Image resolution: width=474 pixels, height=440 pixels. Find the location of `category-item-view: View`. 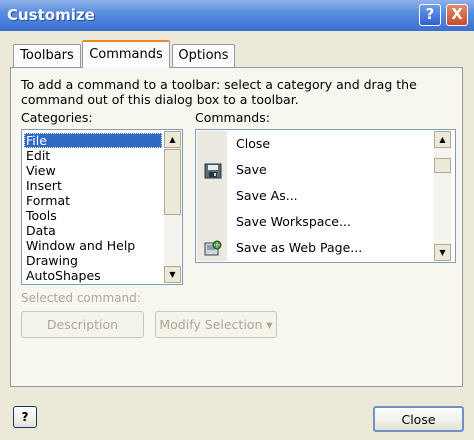

category-item-view: View is located at coordinates (93, 170).